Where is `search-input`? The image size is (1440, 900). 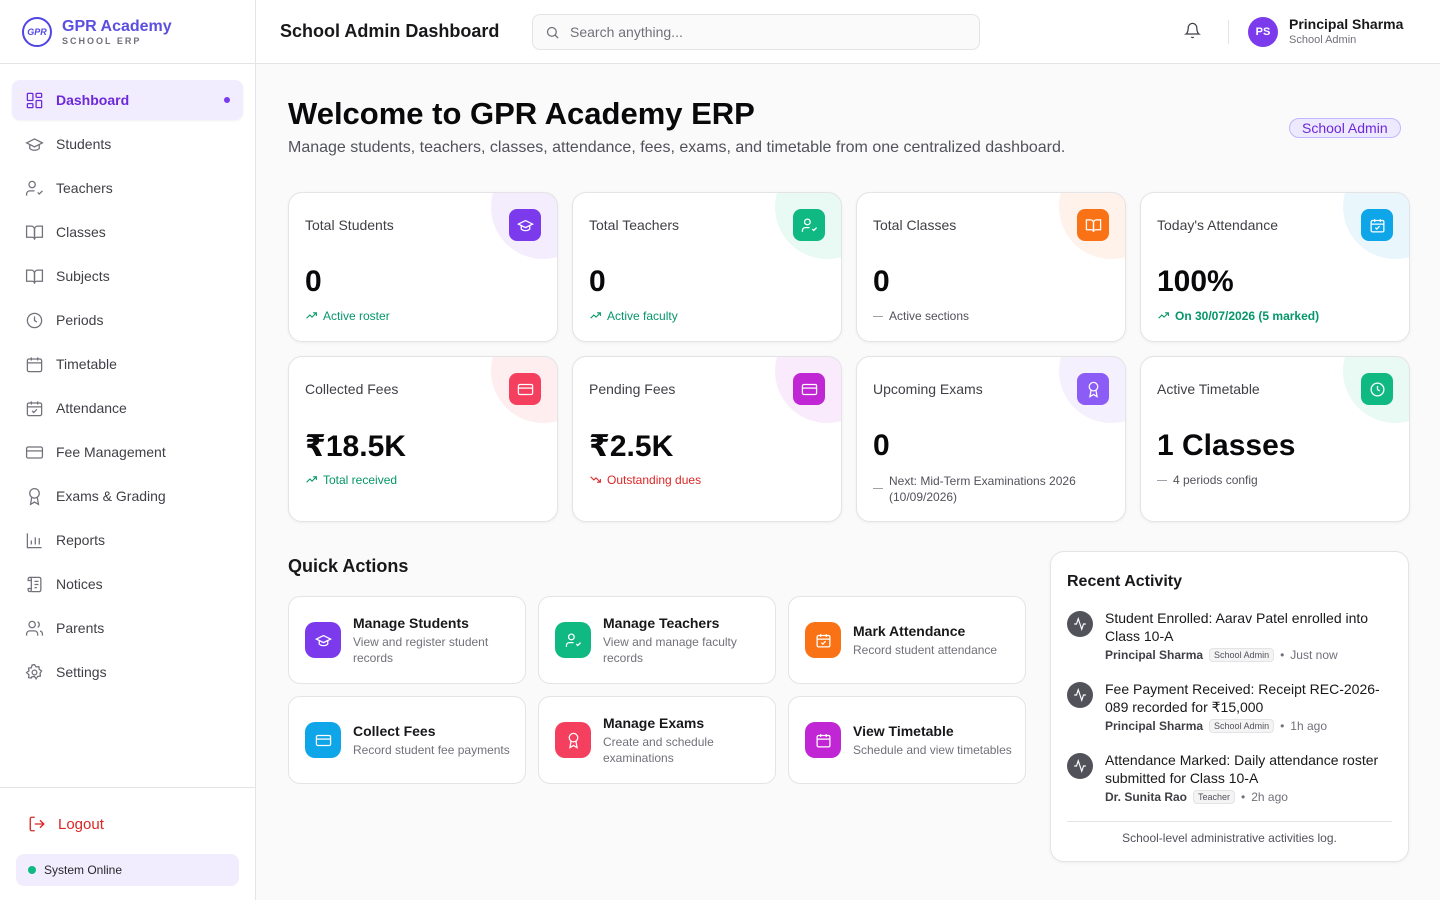
search-input is located at coordinates (760, 32).